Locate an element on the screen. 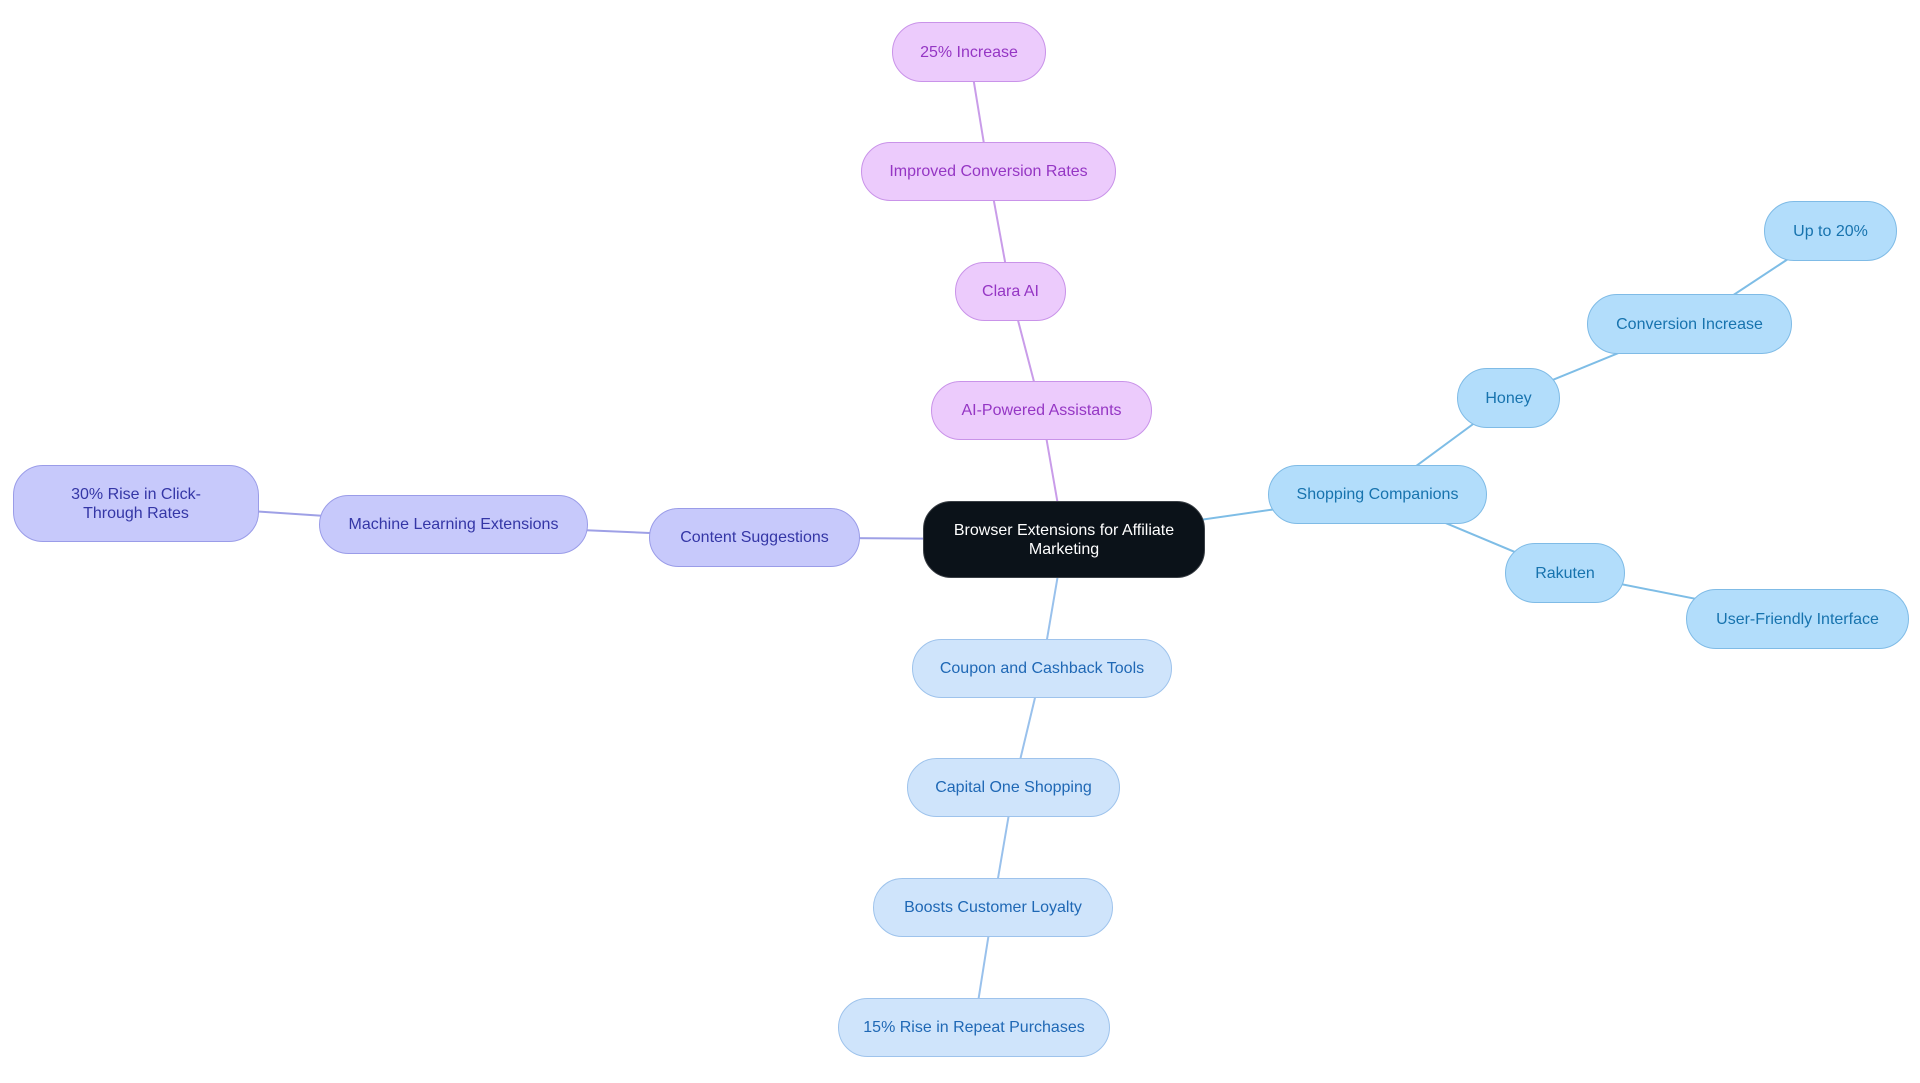 This screenshot has height=1083, width=1920. node-label: 15% Rise in Repeat Purchases is located at coordinates (974, 1027).